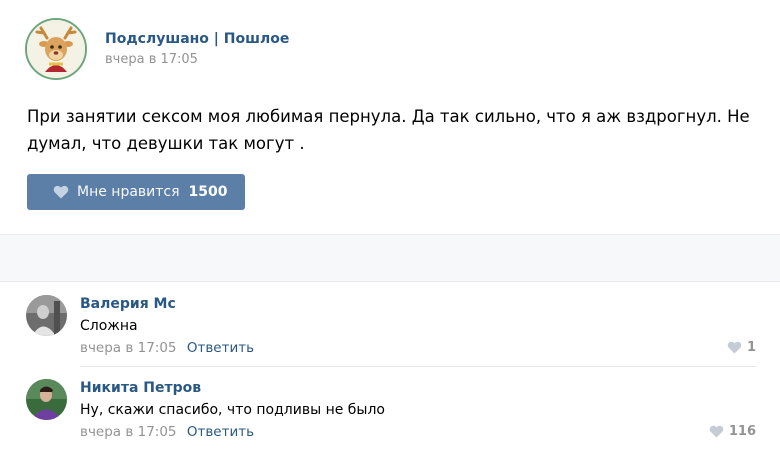 This screenshot has width=780, height=449. I want to click on comment-text: Сложна, so click(109, 326).